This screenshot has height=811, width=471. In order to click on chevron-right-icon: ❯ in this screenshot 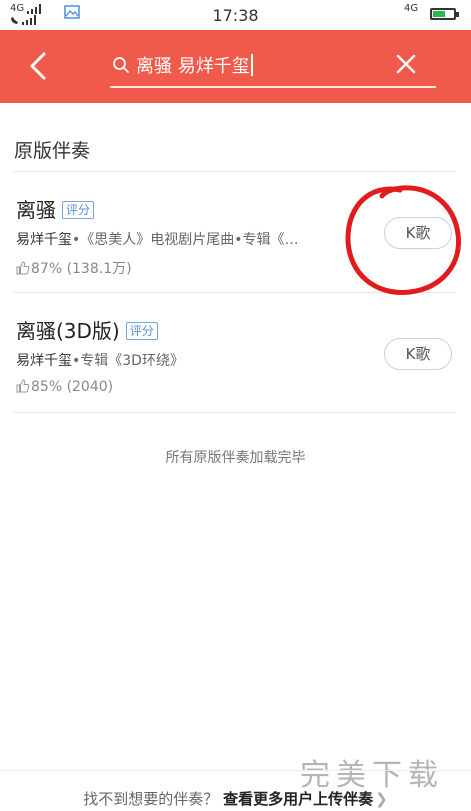, I will do `click(381, 799)`.